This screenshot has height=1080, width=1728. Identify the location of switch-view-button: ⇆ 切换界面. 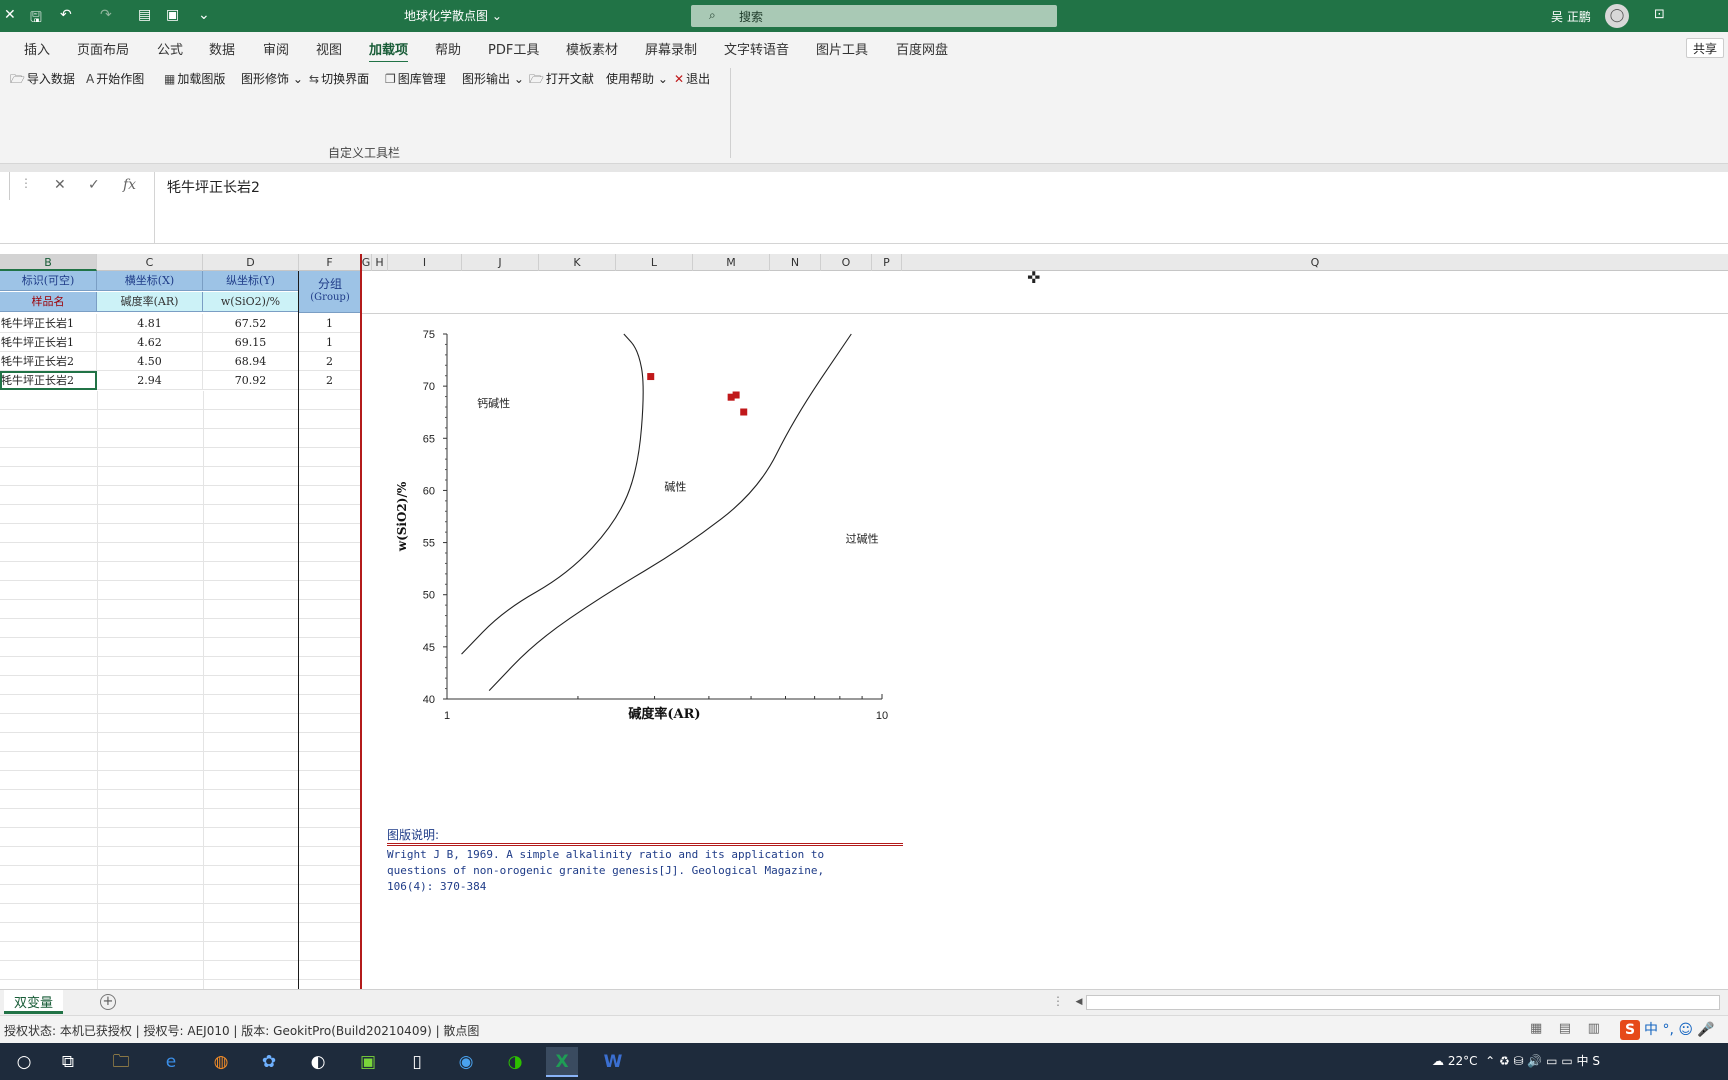
(339, 78).